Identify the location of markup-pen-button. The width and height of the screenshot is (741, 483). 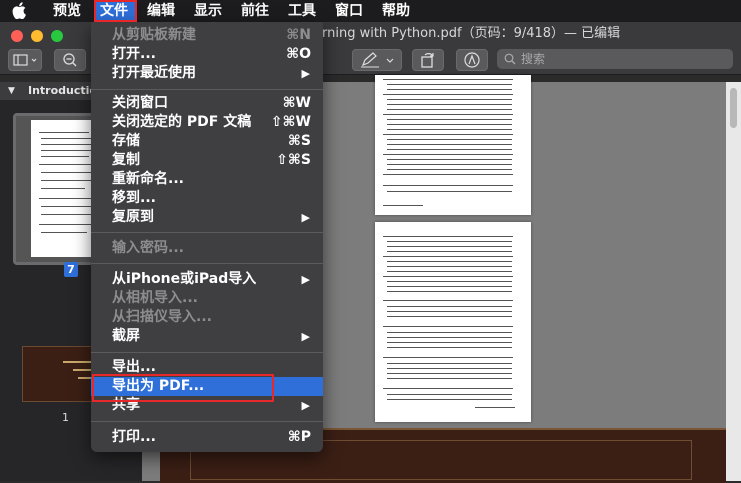
(377, 60).